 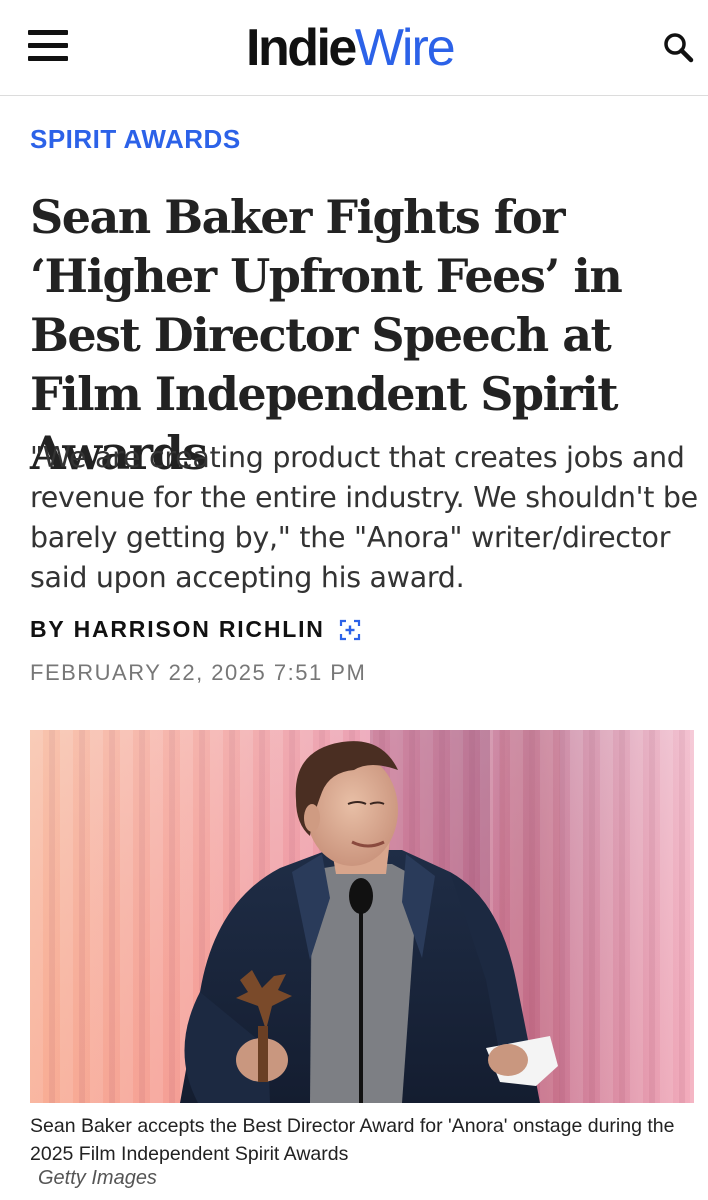 What do you see at coordinates (135, 139) in the screenshot?
I see `category-kicker-link: SPIRIT AWARDS` at bounding box center [135, 139].